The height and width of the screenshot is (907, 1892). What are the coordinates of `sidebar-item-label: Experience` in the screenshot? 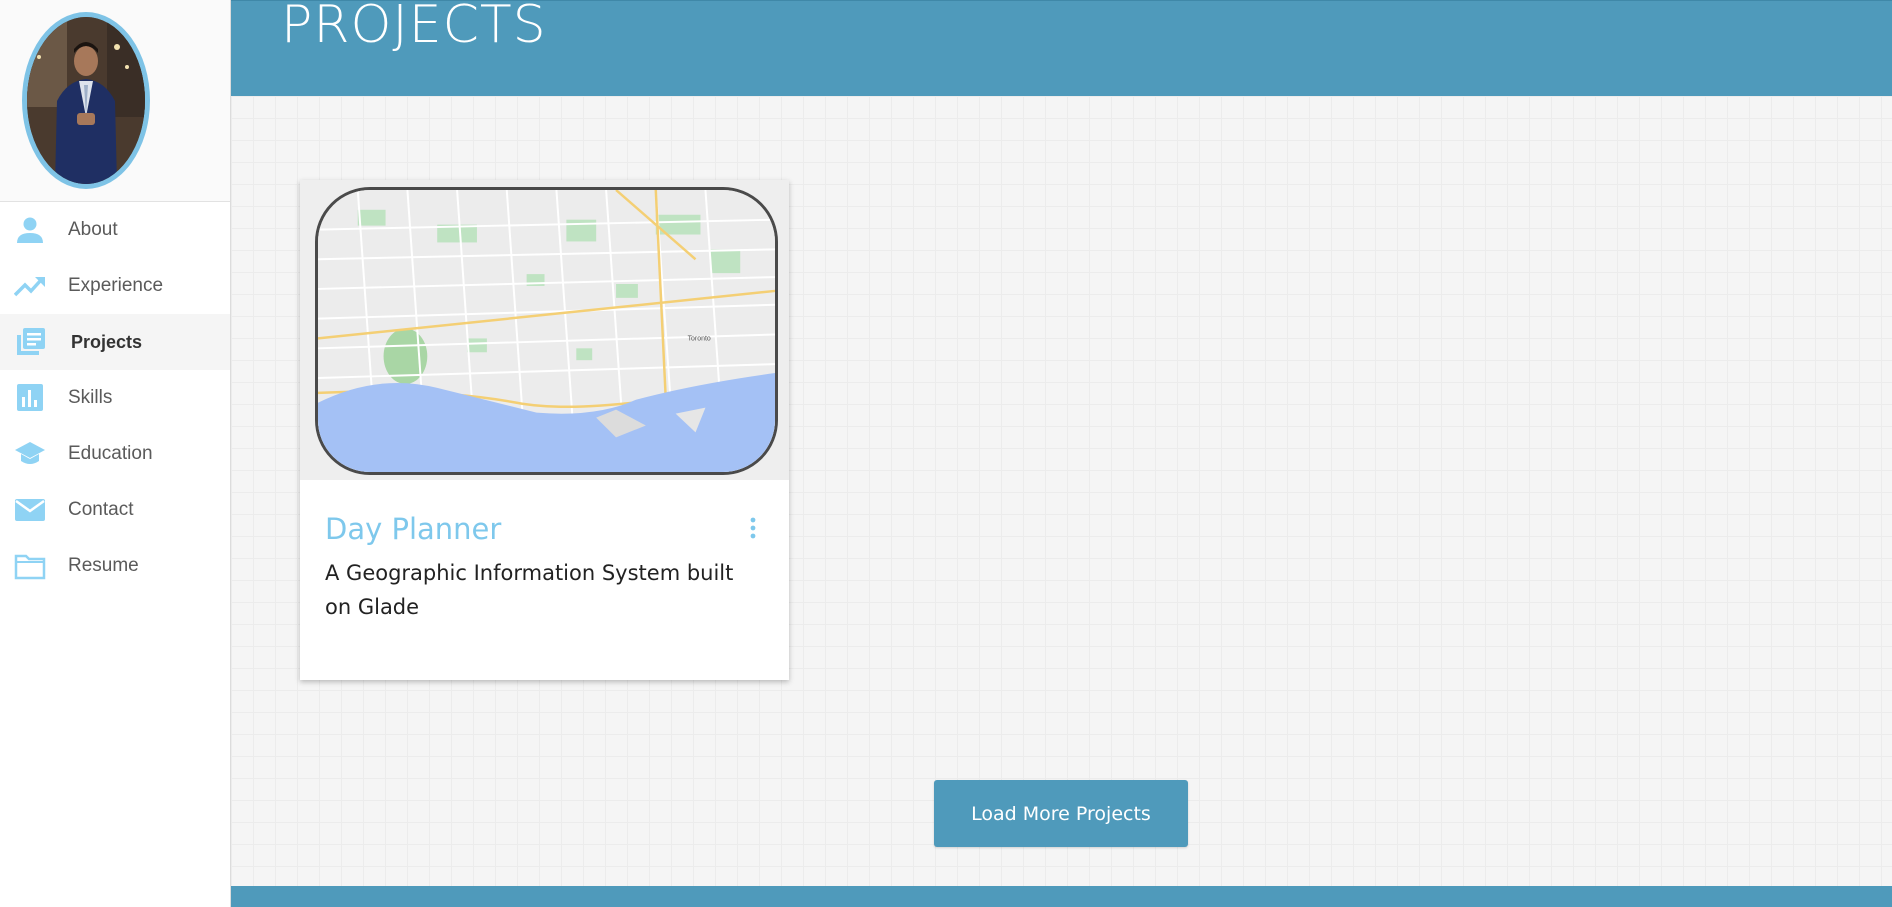 It's located at (116, 285).